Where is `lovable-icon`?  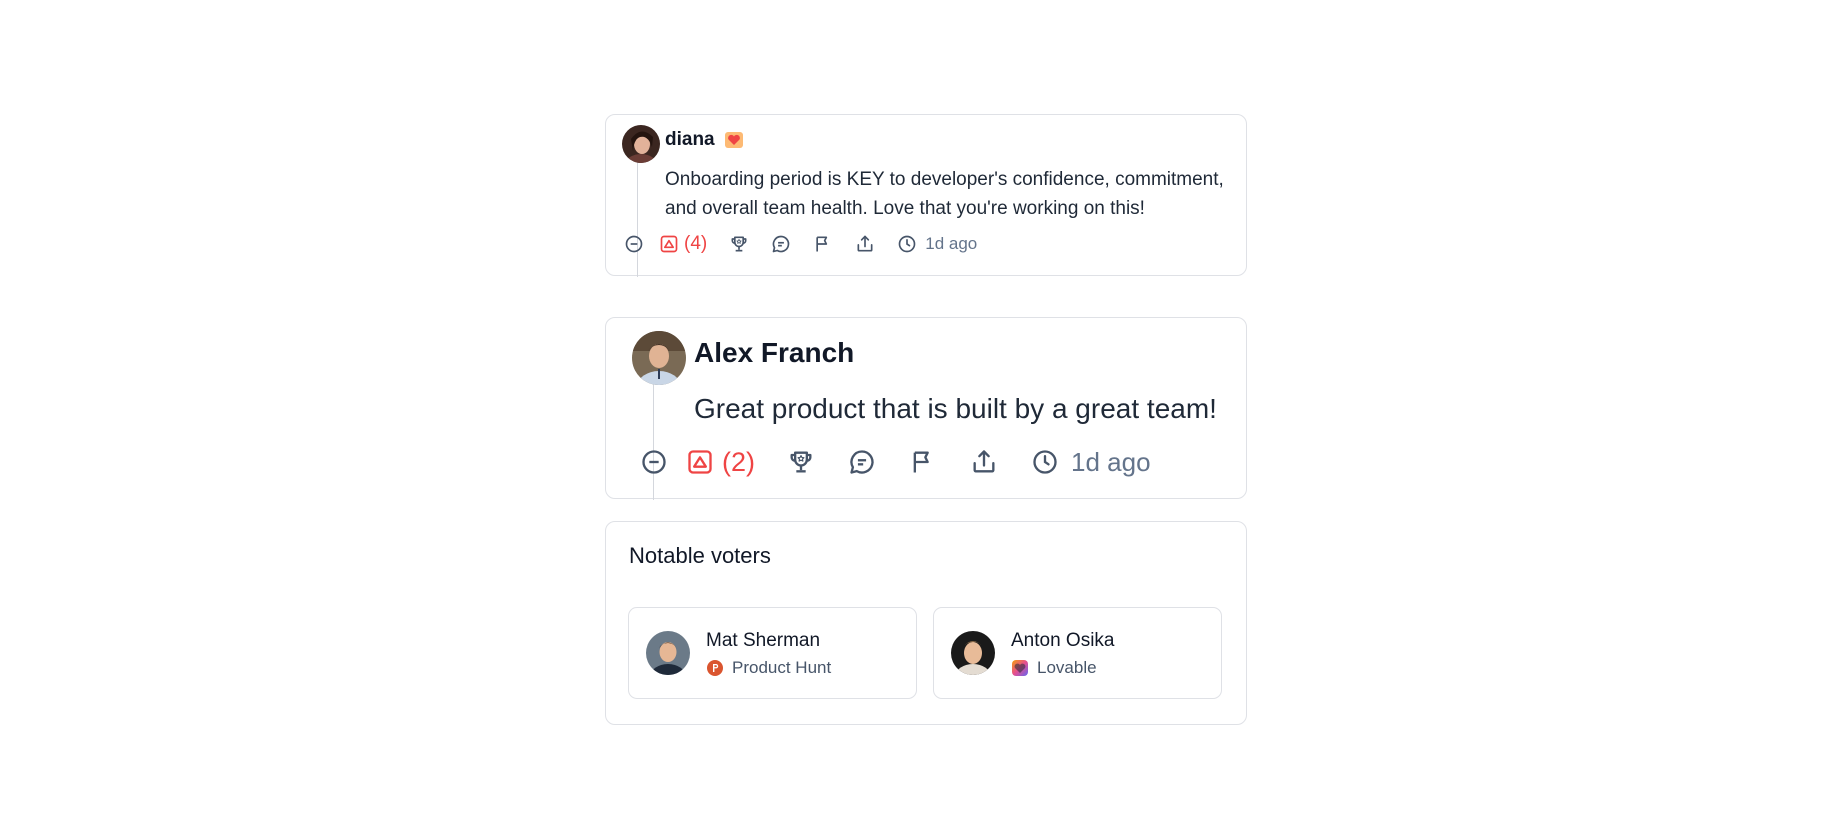 lovable-icon is located at coordinates (1020, 668).